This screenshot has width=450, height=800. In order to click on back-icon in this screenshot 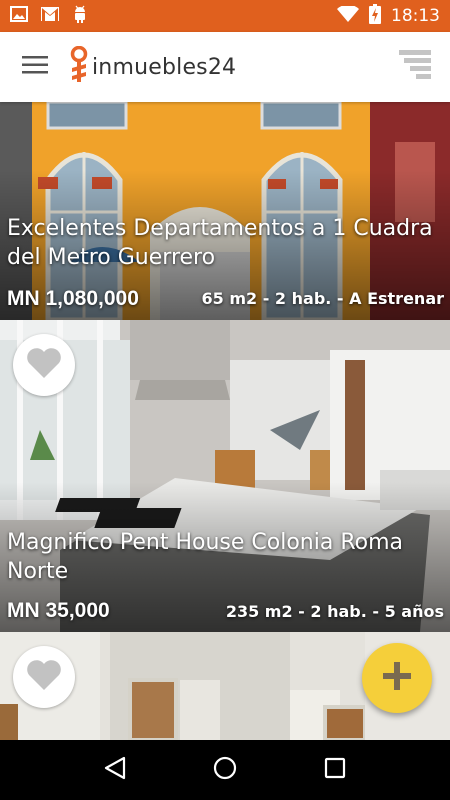, I will do `click(115, 770)`.